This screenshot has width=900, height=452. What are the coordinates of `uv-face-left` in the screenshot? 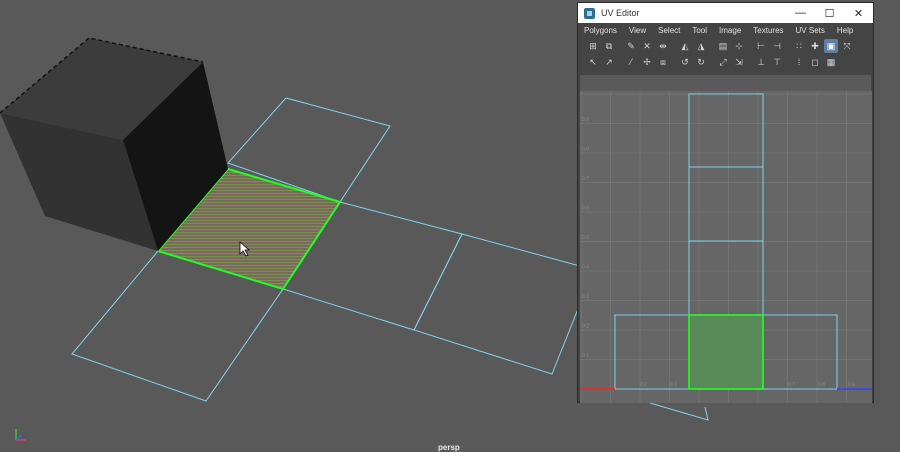 It's located at (652, 352).